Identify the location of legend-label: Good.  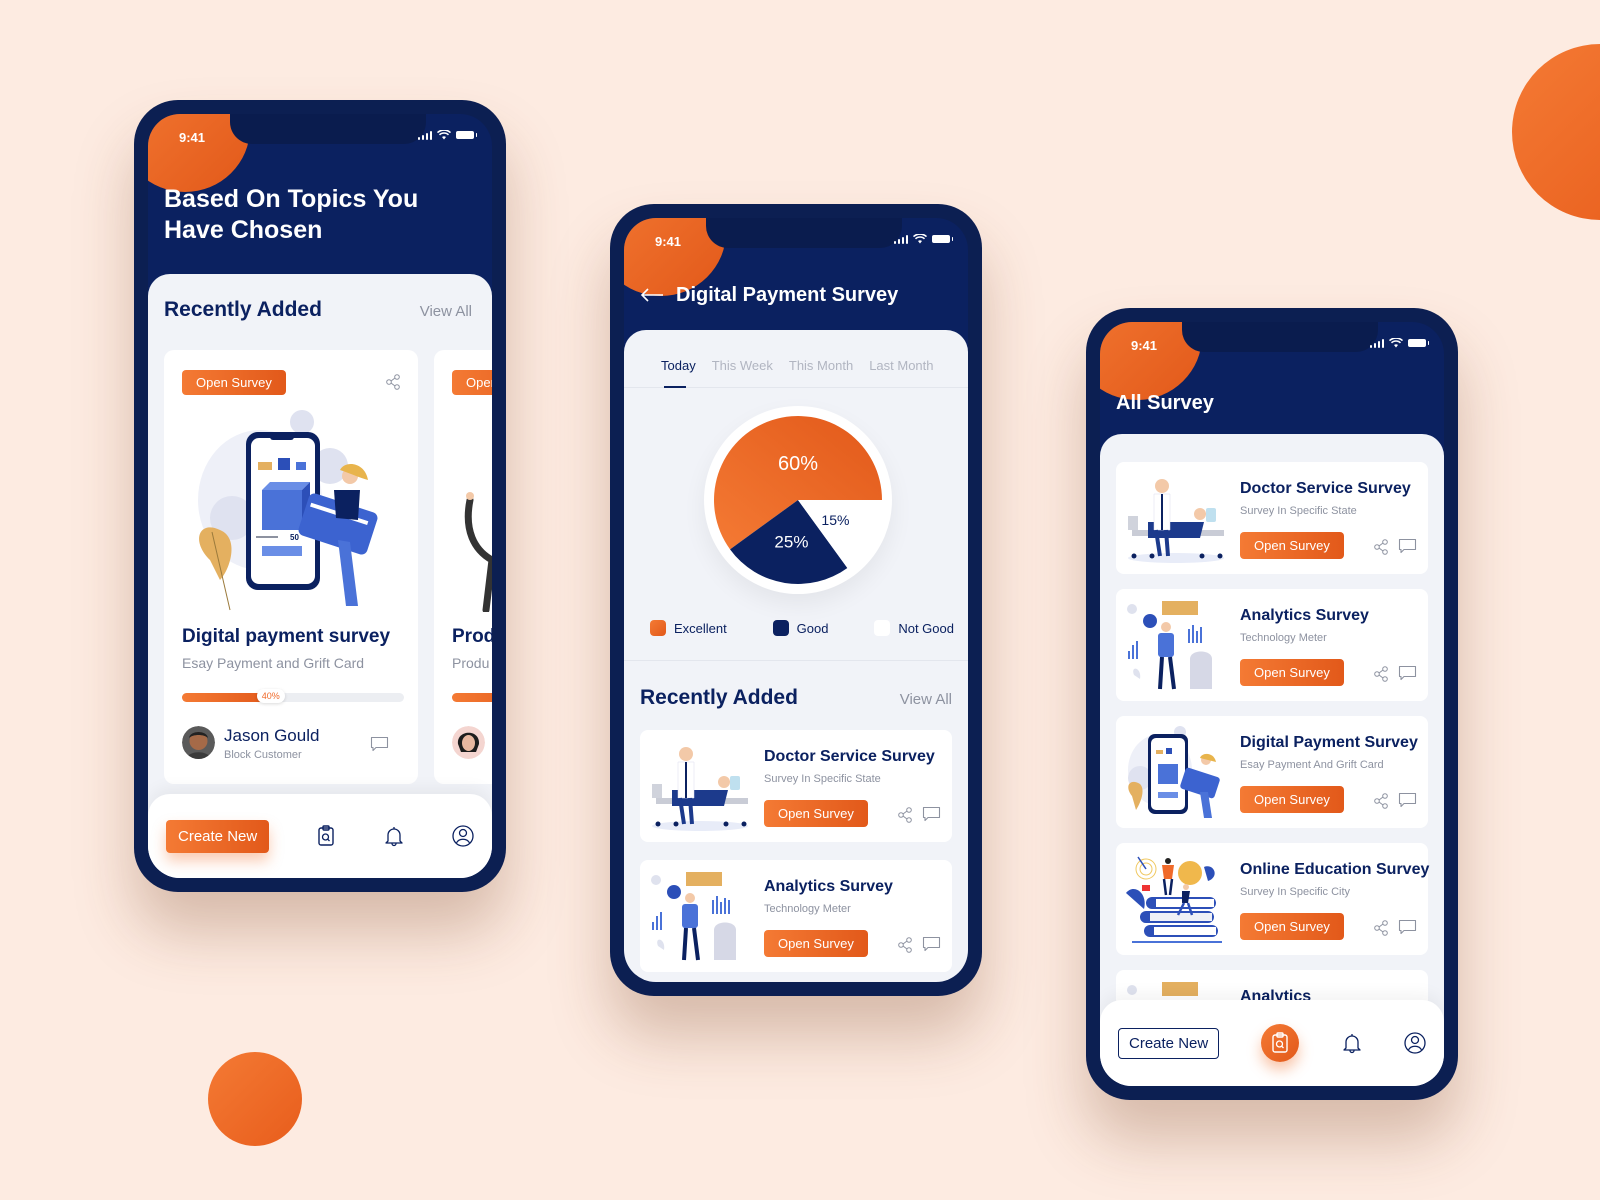
(812, 628).